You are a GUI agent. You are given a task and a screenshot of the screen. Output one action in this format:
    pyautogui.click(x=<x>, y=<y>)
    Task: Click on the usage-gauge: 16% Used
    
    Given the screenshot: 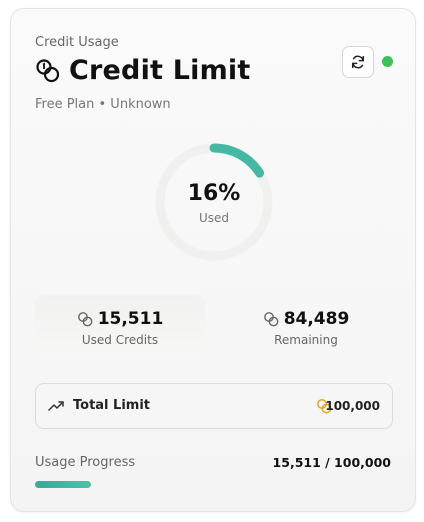 What is the action you would take?
    pyautogui.click(x=214, y=202)
    